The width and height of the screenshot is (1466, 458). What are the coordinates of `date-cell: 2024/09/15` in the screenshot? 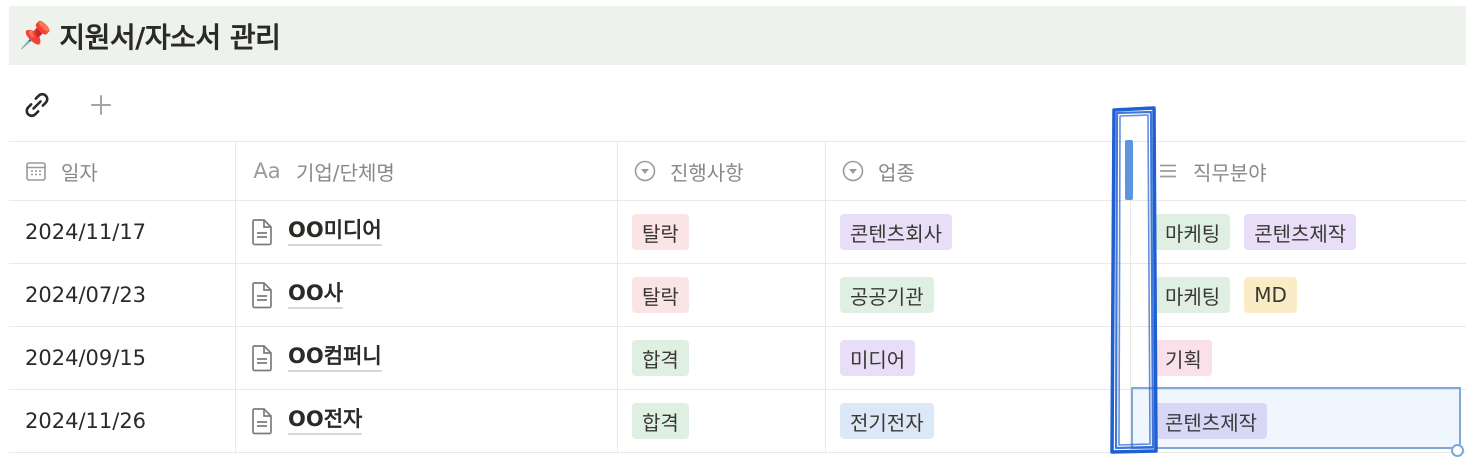 It's located at (122, 358).